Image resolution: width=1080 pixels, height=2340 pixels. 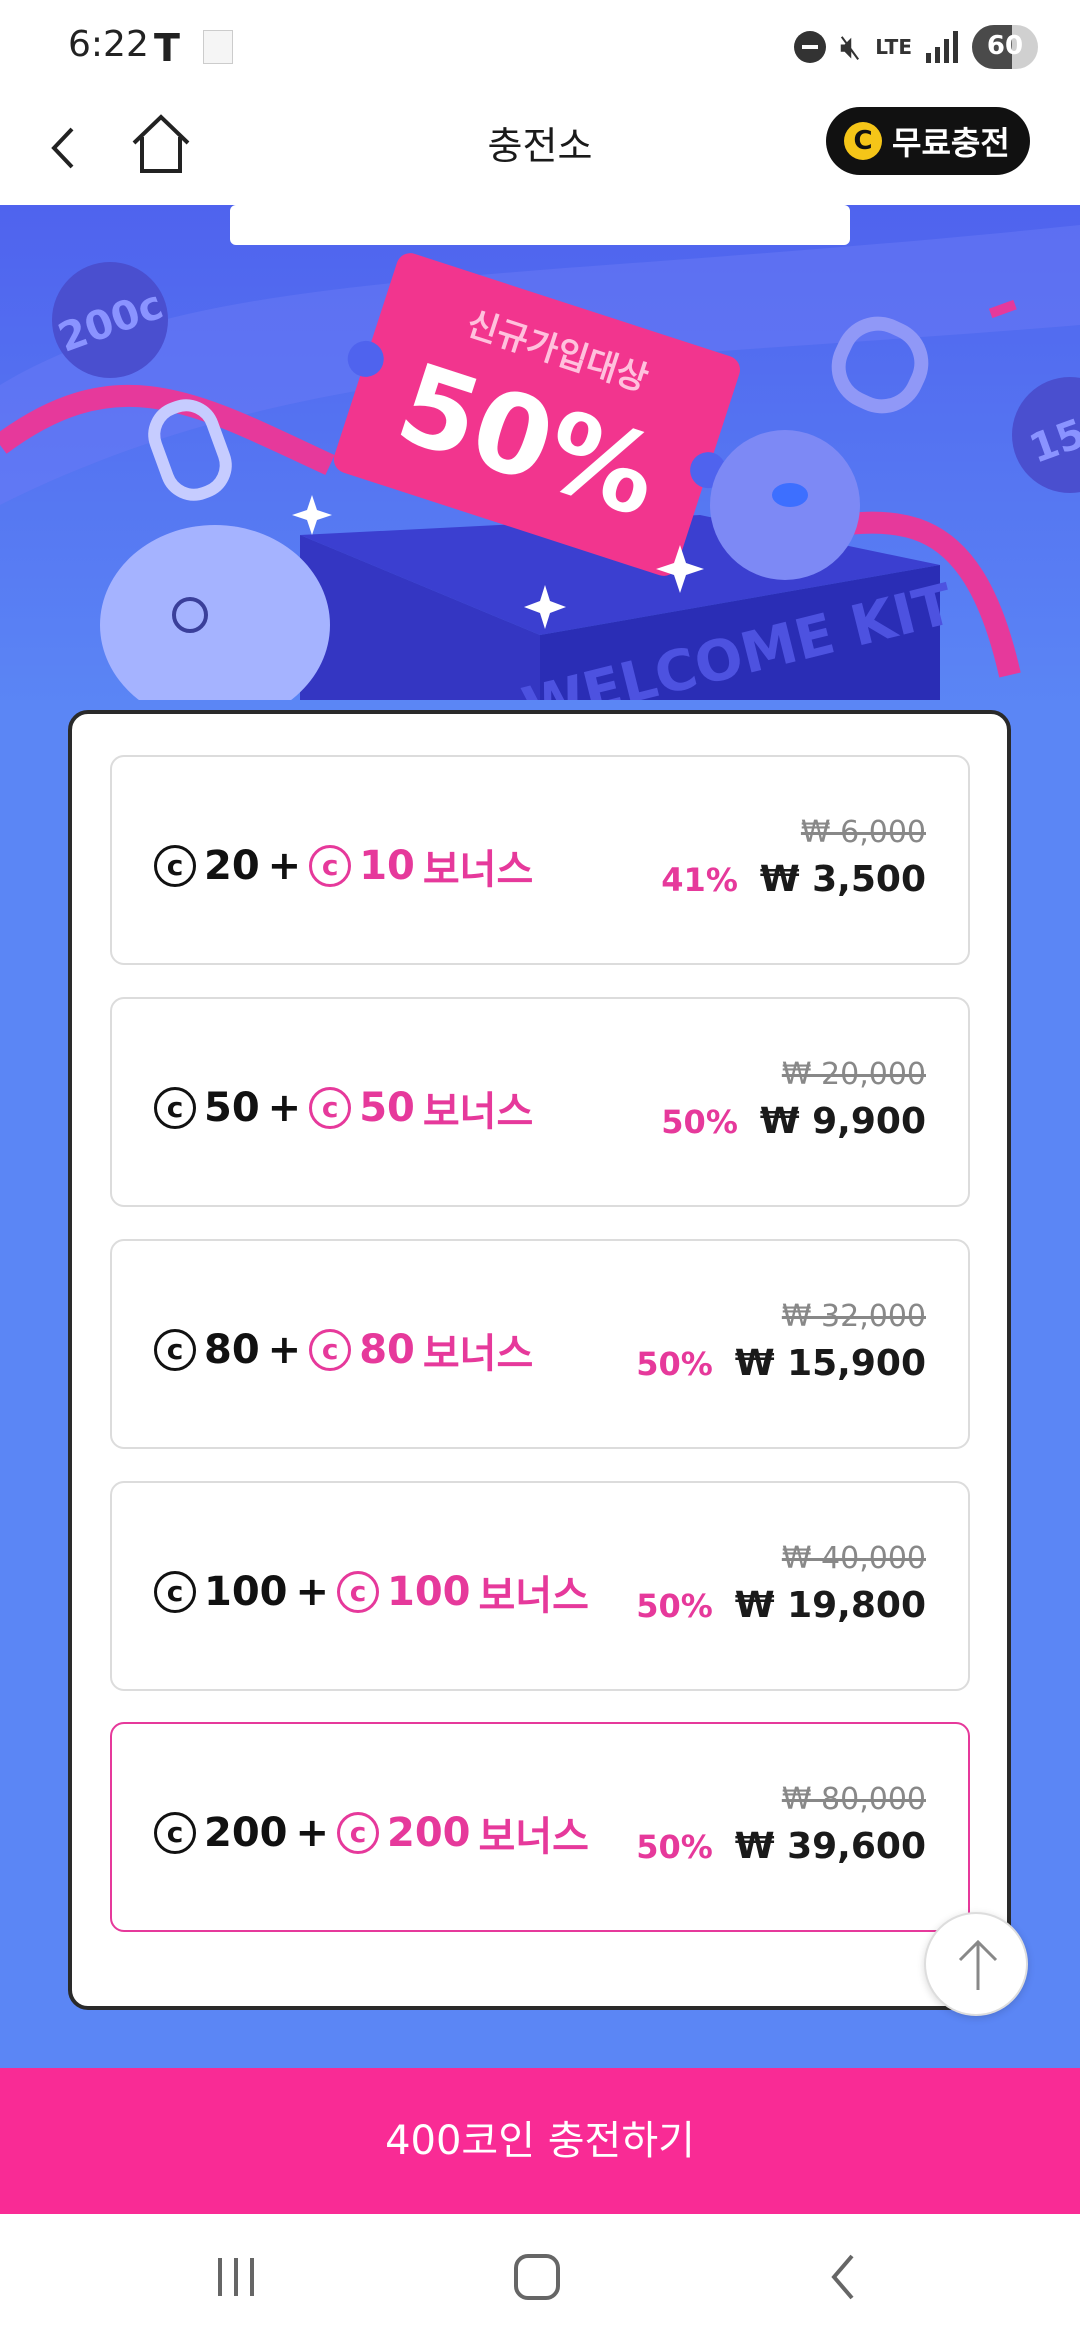 I want to click on charge-option-50: c 50 + c 50 보너스 ₩ 20,000 50% ₩ 9,900, so click(x=540, y=1102).